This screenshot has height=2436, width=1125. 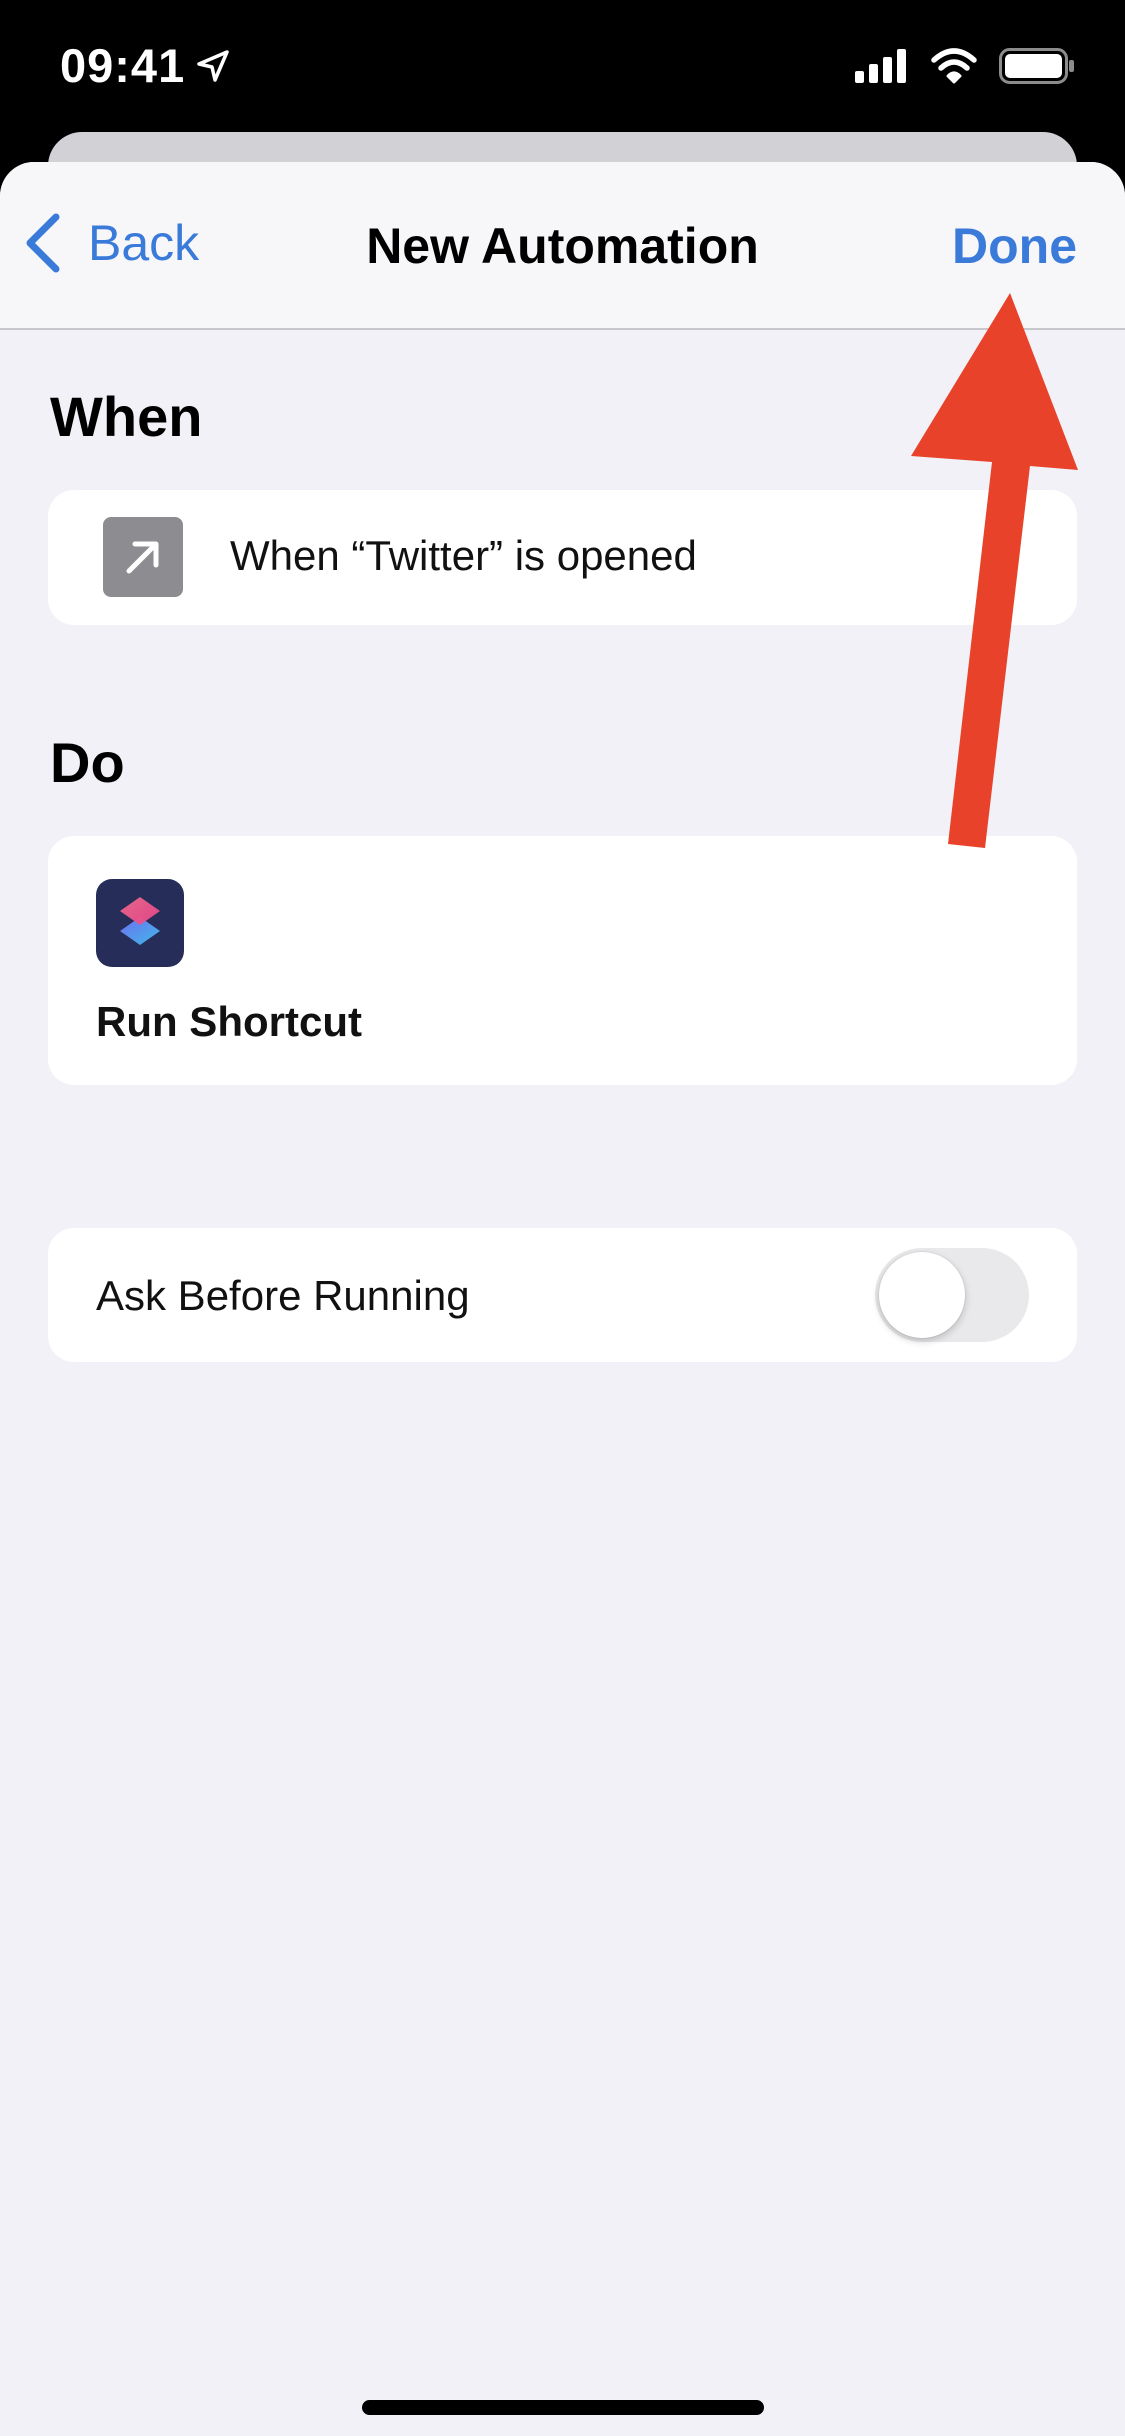 I want to click on toggle-knob, so click(x=922, y=1295).